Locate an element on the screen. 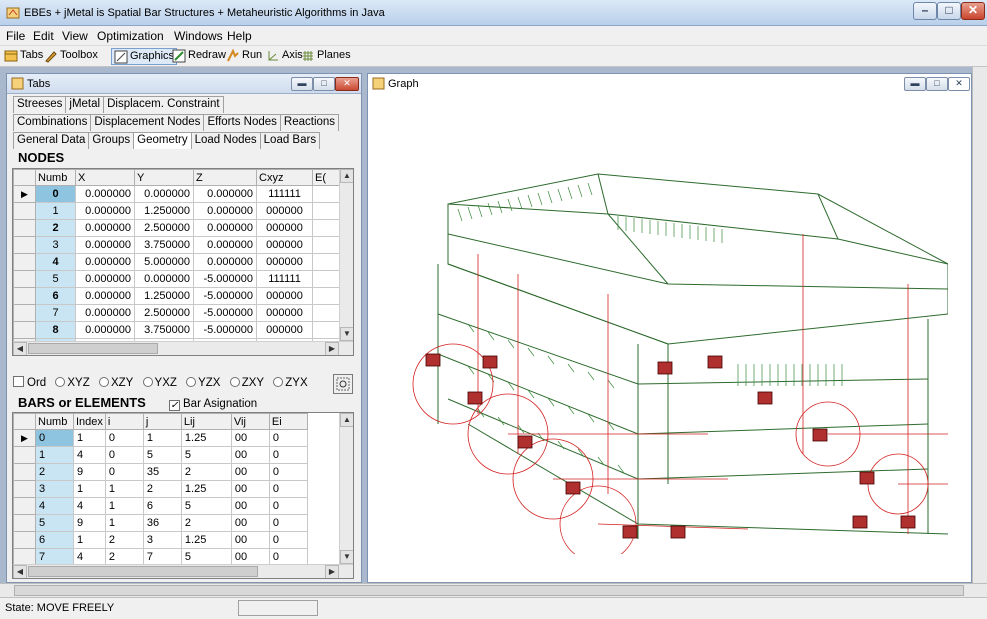 This screenshot has height=619, width=987. node-cell: 3.750000 is located at coordinates (164, 245).